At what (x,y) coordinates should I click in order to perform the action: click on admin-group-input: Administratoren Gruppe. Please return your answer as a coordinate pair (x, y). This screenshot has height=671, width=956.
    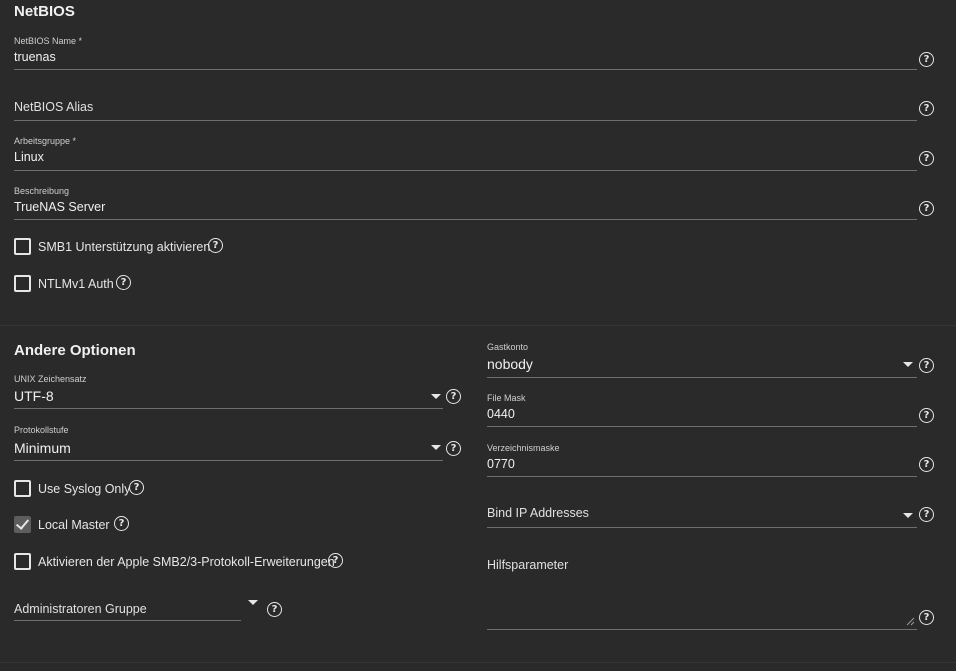
    Looking at the image, I should click on (80, 609).